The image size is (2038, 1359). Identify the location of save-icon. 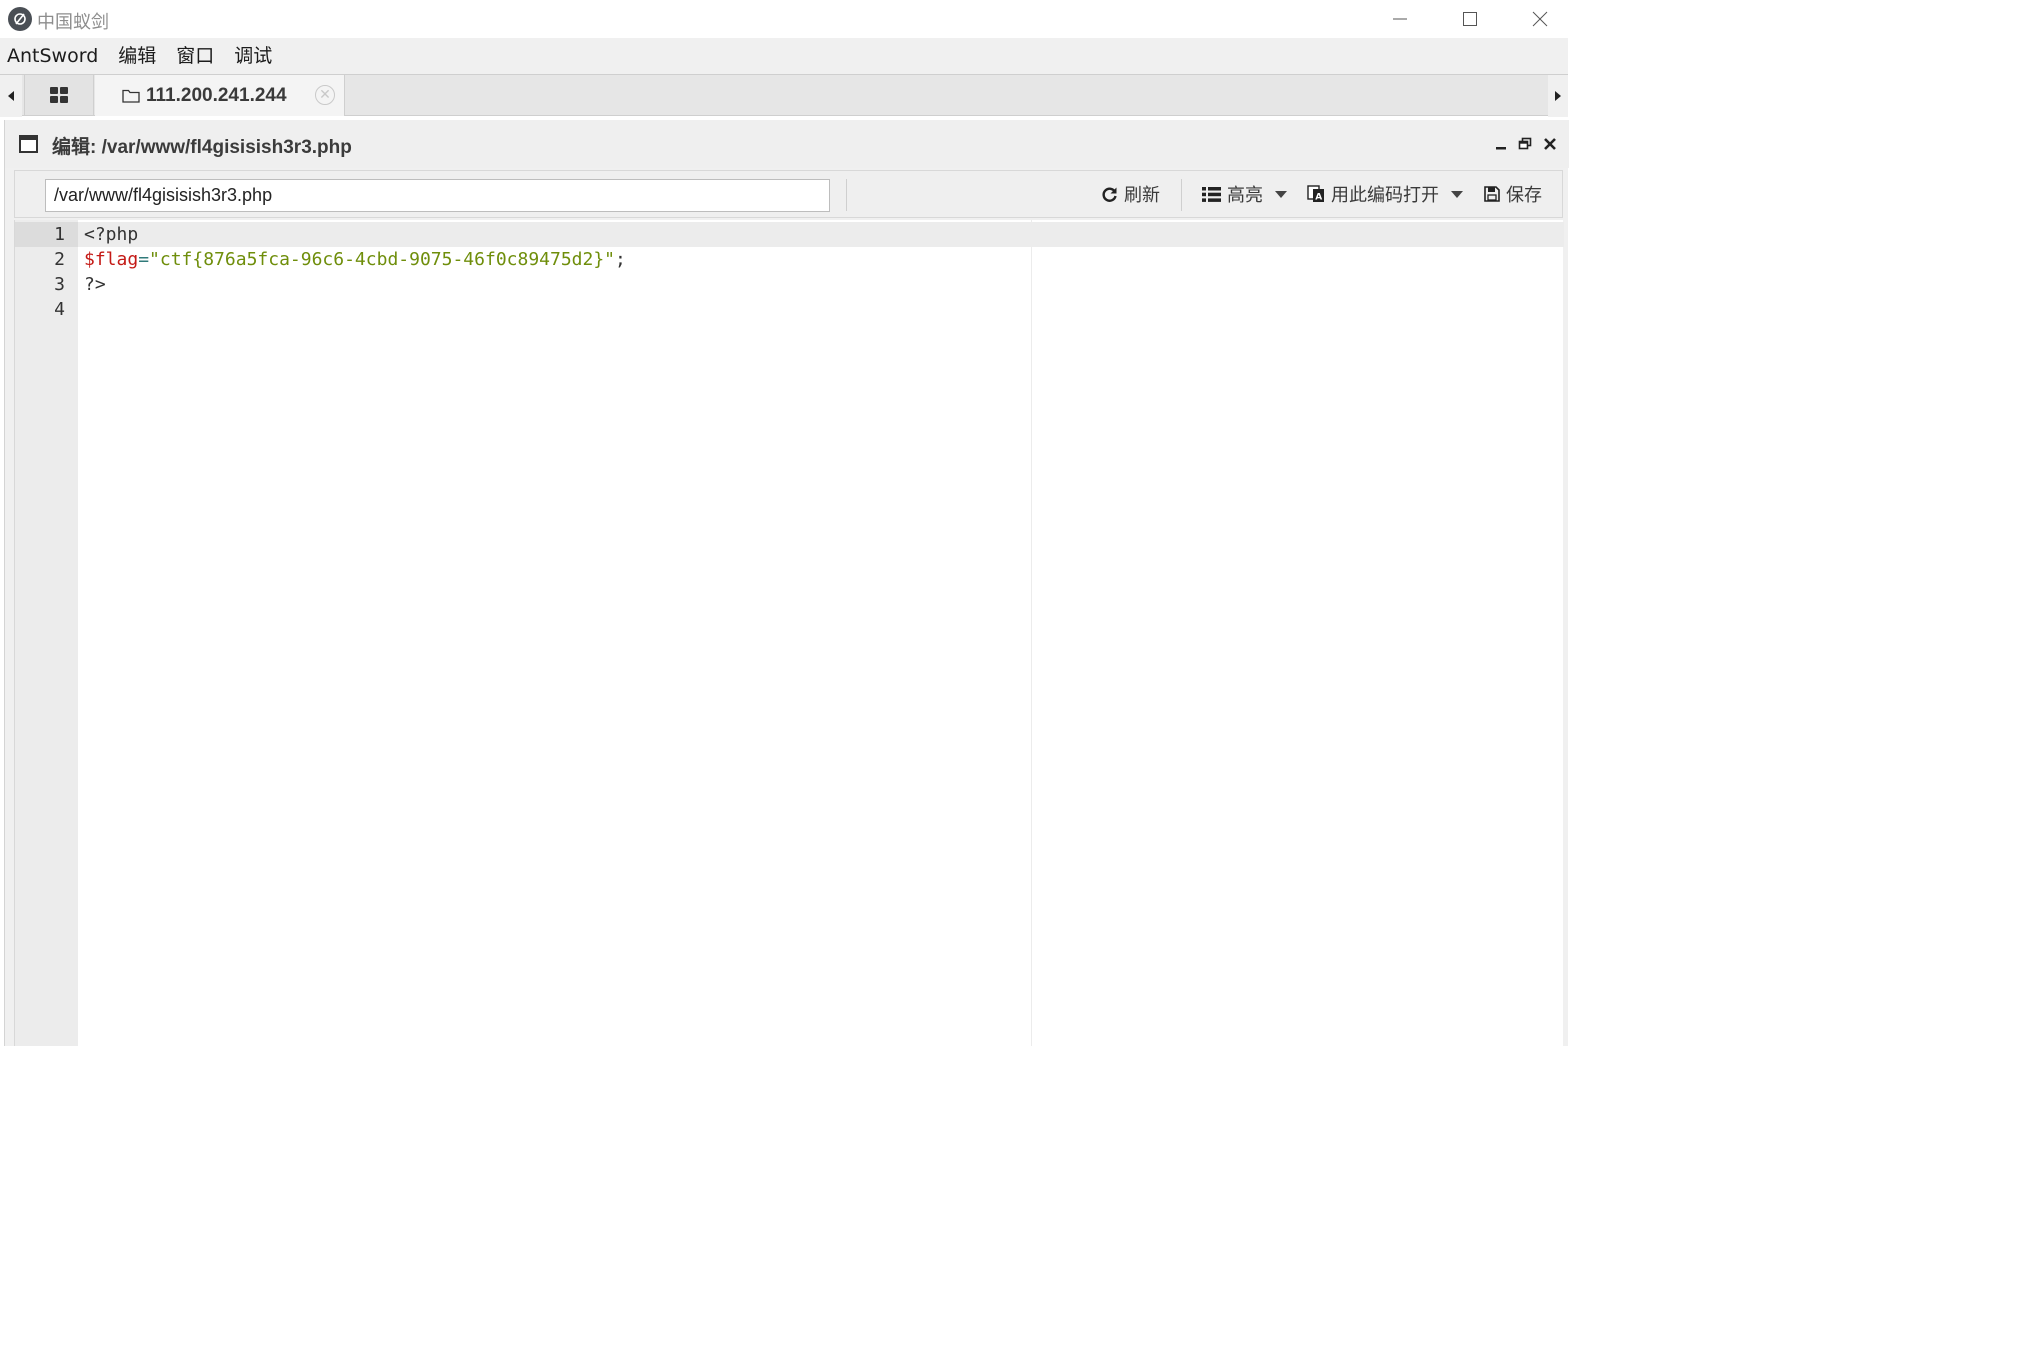
(1492, 194).